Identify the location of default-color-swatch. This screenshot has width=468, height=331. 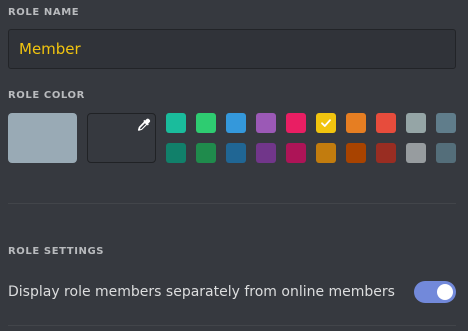
(42, 138).